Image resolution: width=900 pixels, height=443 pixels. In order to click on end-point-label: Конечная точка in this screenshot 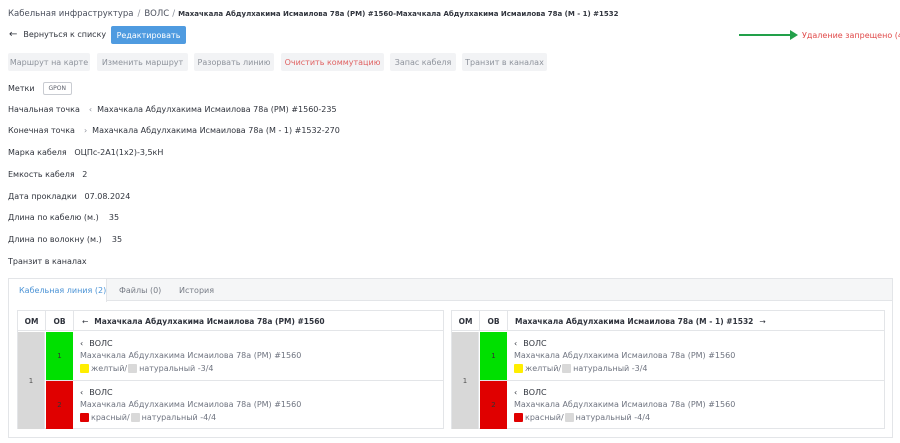, I will do `click(41, 130)`.